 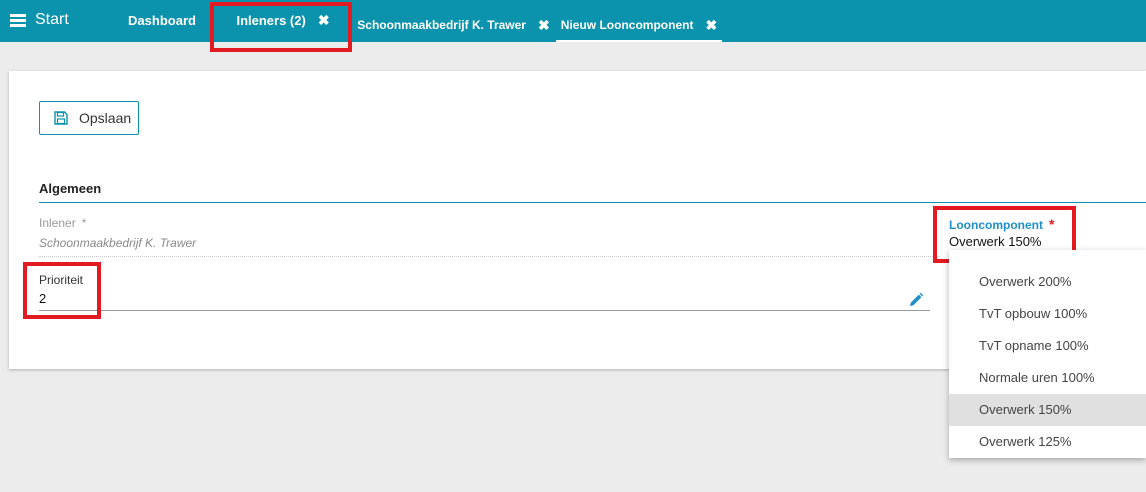 I want to click on inlener-value: Schoonmaakbedrijf K. Trawer, so click(x=118, y=243).